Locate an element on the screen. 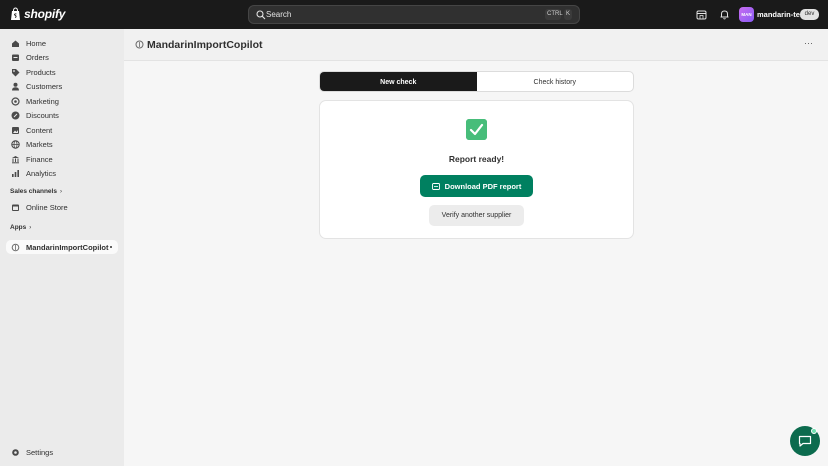 The image size is (828, 466). sidebar-item-label: Online Store is located at coordinates (47, 207).